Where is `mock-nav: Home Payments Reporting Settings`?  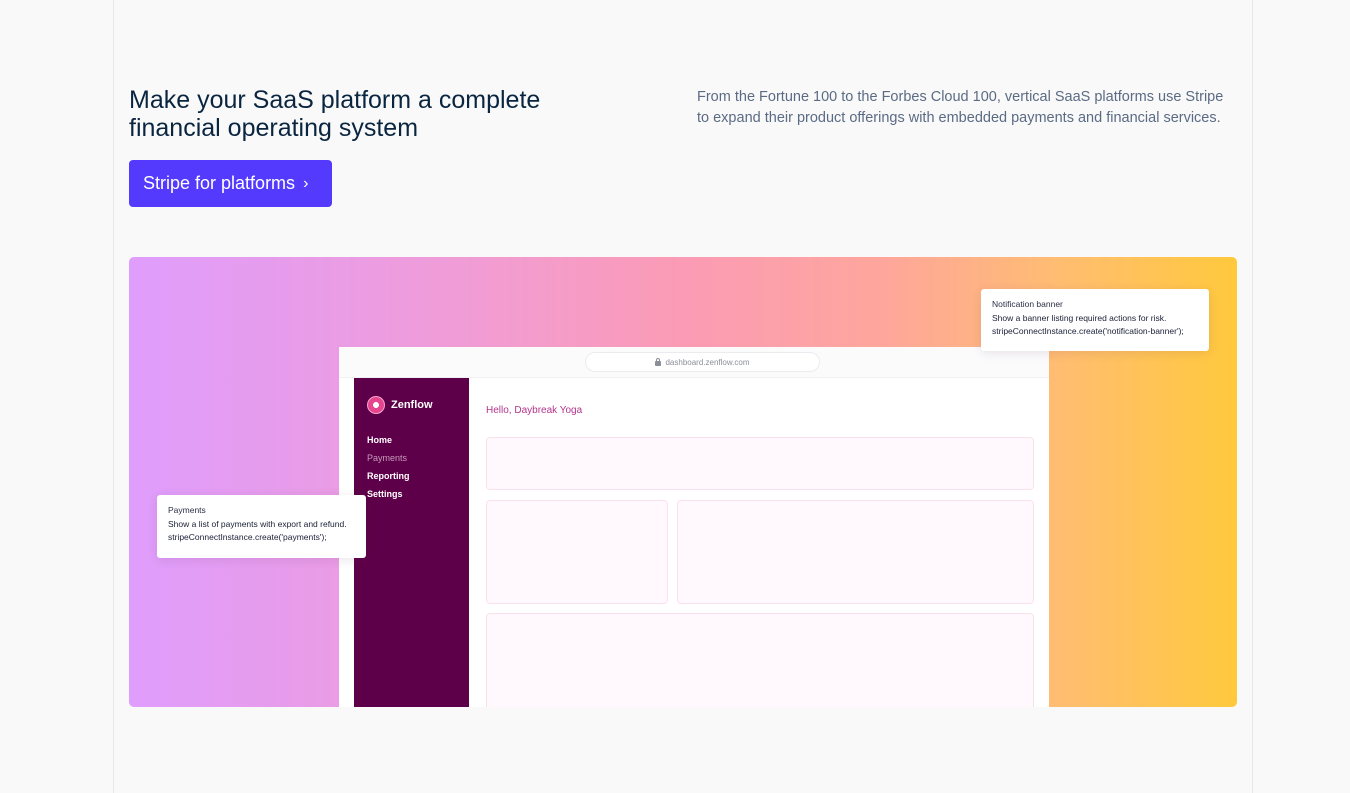
mock-nav: Home Payments Reporting Settings is located at coordinates (388, 467).